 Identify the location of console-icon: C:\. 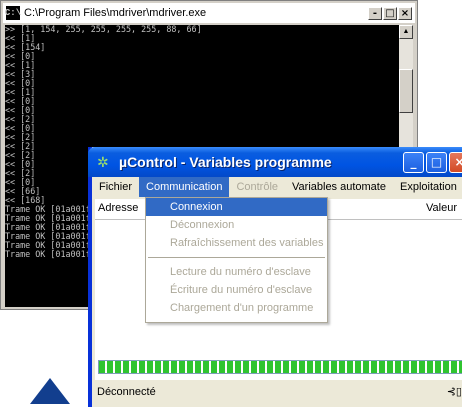
(13, 13).